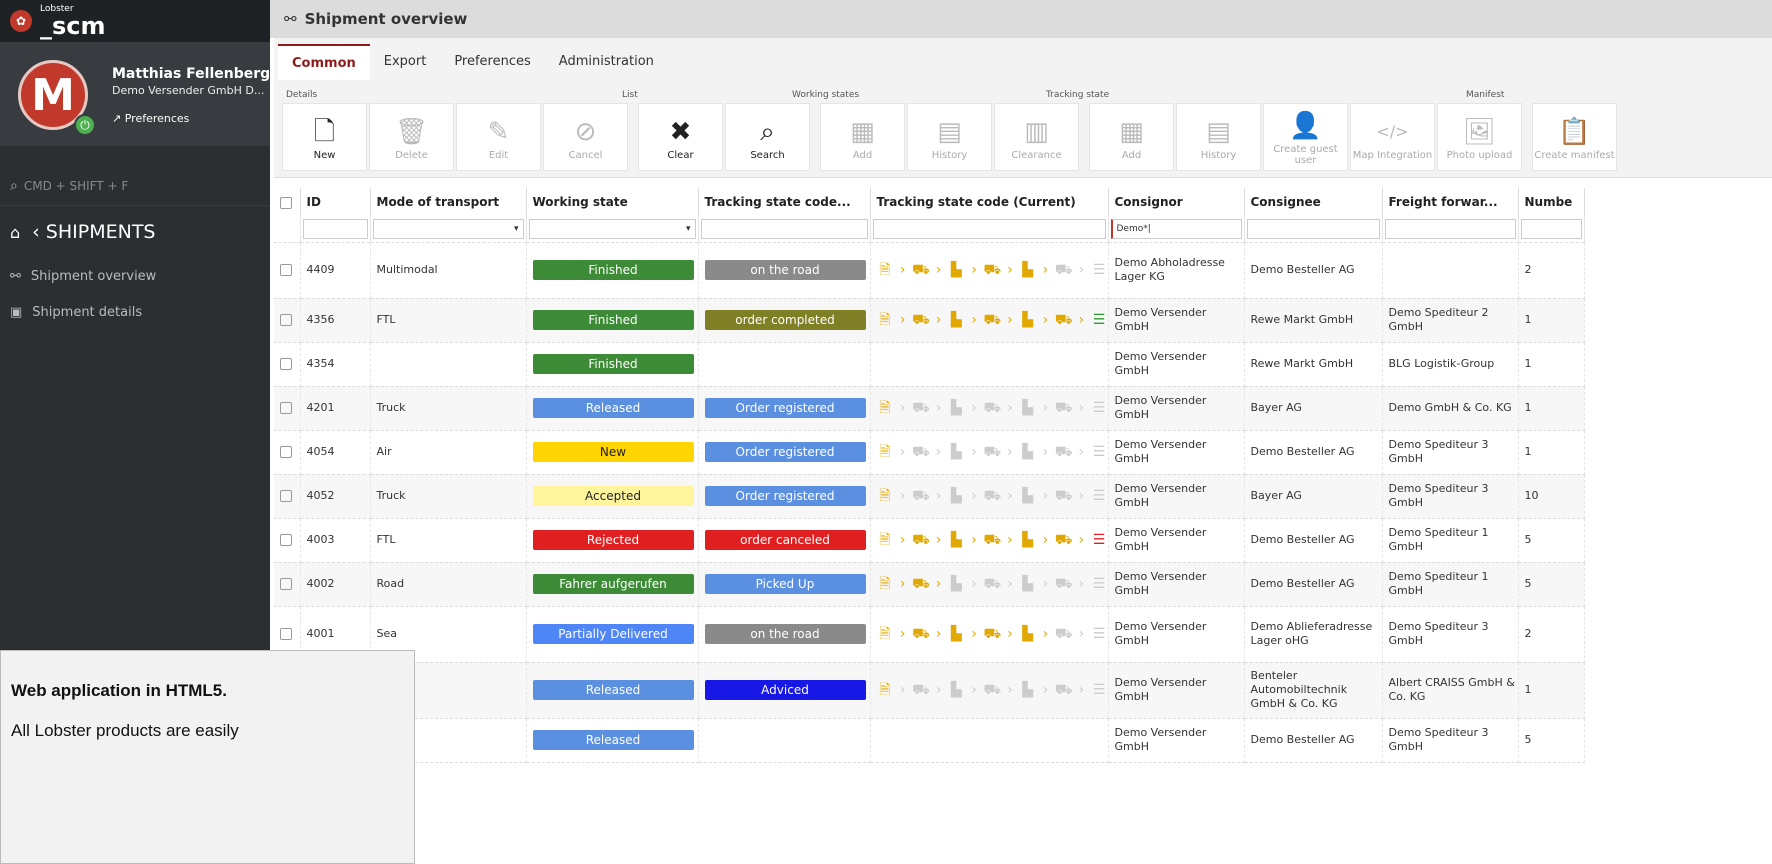  Describe the element at coordinates (1313, 228) in the screenshot. I see `filter-consignee-input` at that location.